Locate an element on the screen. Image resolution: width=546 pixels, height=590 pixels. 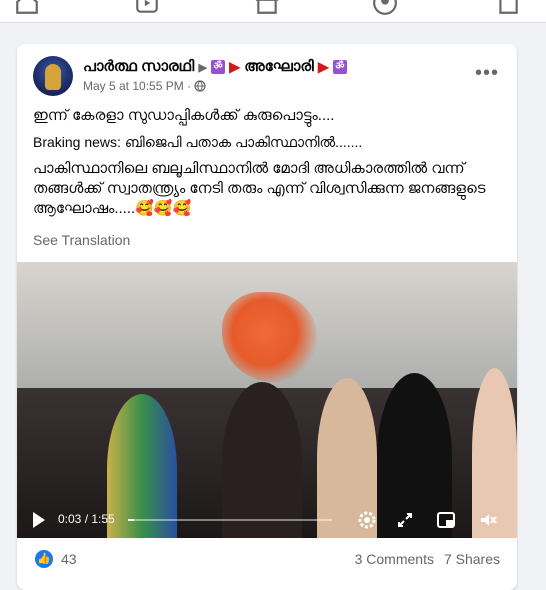
watch-icon is located at coordinates (147, 8).